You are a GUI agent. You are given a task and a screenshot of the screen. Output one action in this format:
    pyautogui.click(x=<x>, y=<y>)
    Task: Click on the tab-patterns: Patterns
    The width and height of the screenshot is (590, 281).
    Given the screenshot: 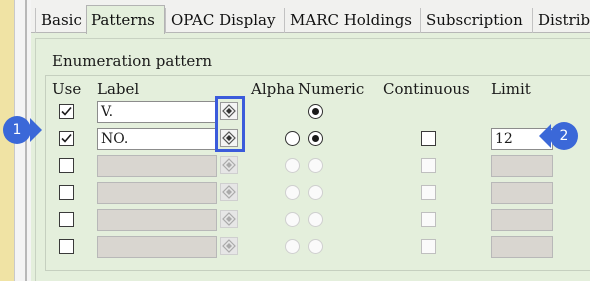 What is the action you would take?
    pyautogui.click(x=125, y=19)
    